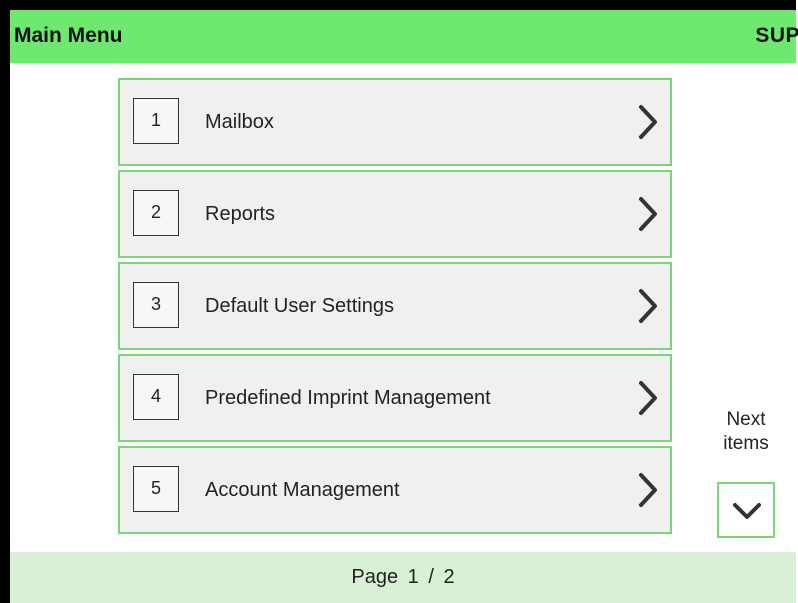 This screenshot has height=603, width=798. I want to click on next-items-button, so click(746, 510).